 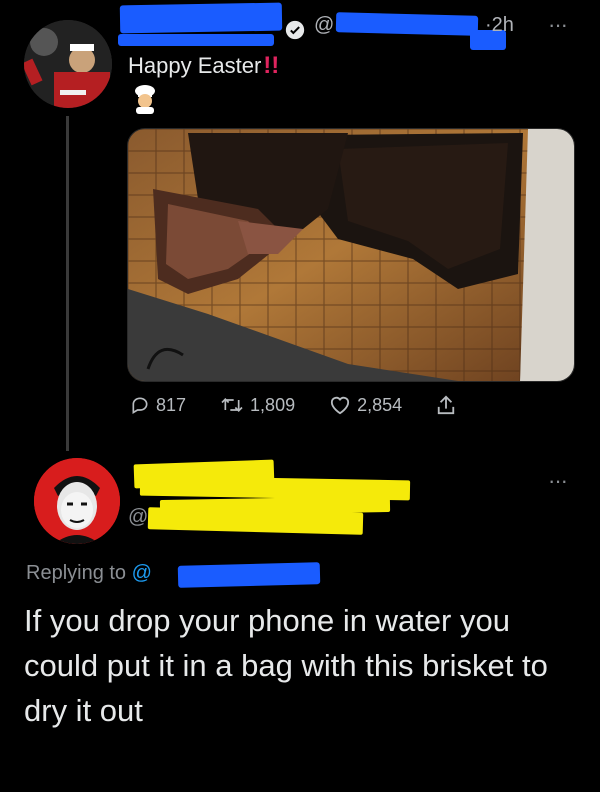 What do you see at coordinates (77, 501) in the screenshot?
I see `replier-avatar` at bounding box center [77, 501].